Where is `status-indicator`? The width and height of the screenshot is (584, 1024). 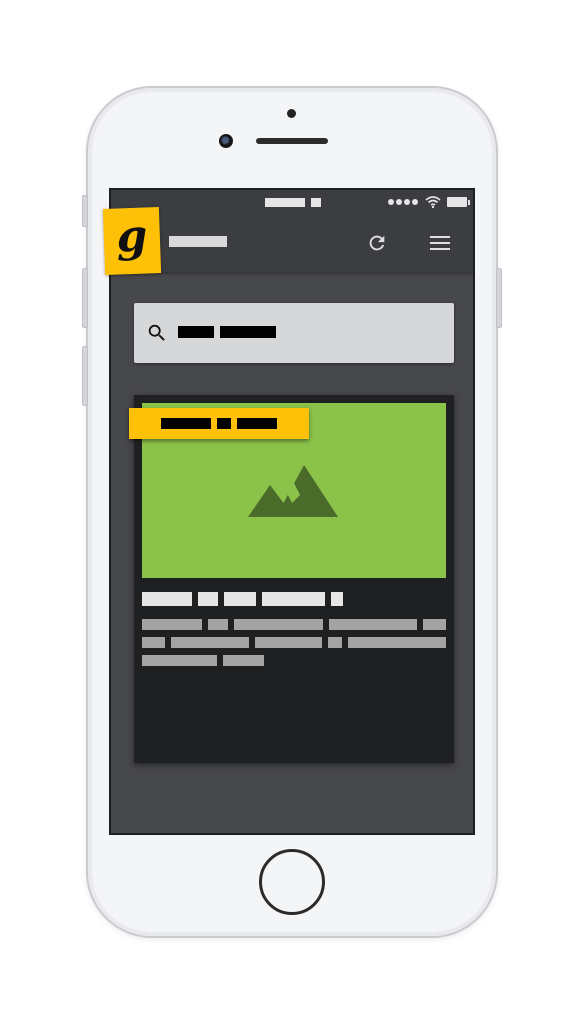 status-indicator is located at coordinates (316, 202).